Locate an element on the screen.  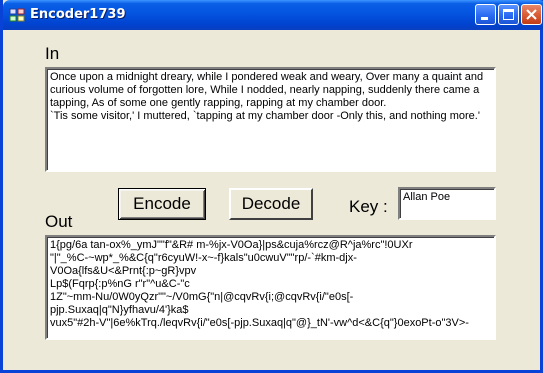
maximize-button is located at coordinates (508, 14).